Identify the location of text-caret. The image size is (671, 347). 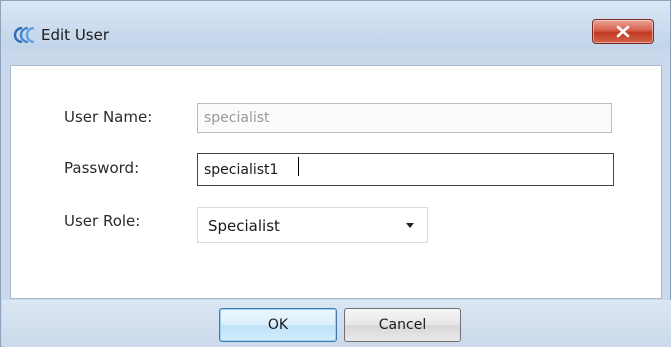
(298, 166).